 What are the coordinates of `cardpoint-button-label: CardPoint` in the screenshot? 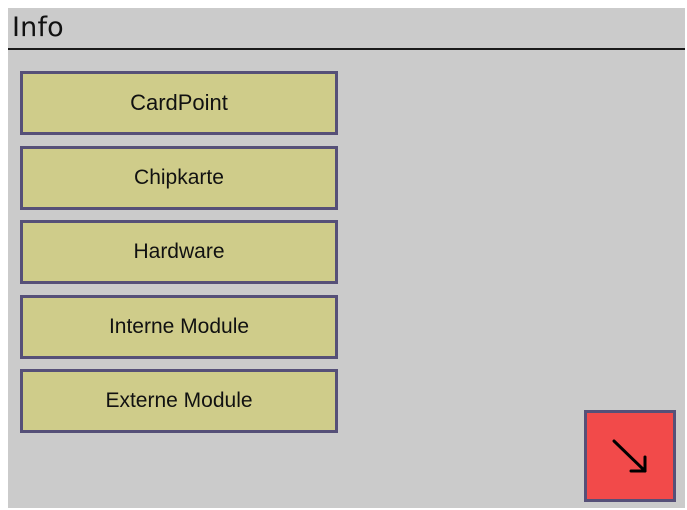 It's located at (179, 102).